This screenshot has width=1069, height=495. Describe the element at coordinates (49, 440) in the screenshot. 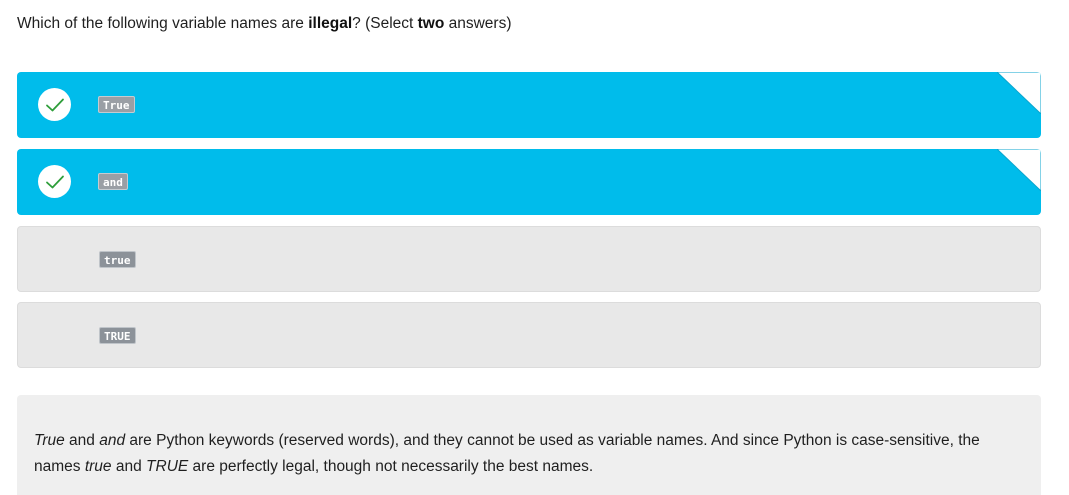

I see `explanation-keyword: True` at that location.